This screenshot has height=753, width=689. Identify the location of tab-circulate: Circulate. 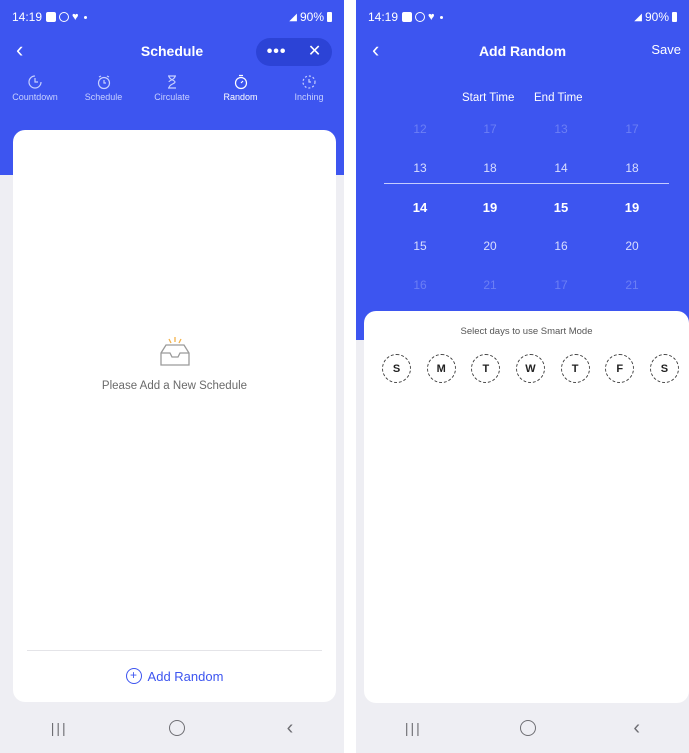
(172, 88).